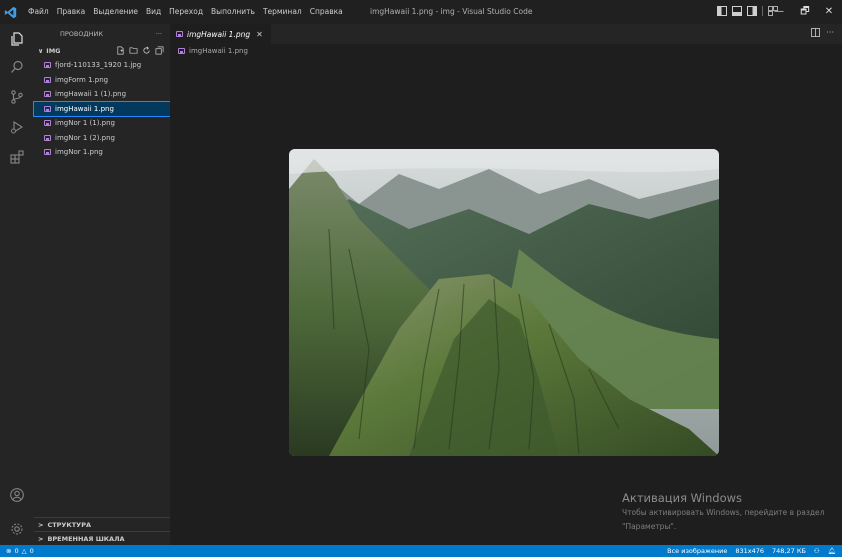  Describe the element at coordinates (506, 51) in the screenshot. I see `breadcrumb: imgHawaii 1.png` at that location.